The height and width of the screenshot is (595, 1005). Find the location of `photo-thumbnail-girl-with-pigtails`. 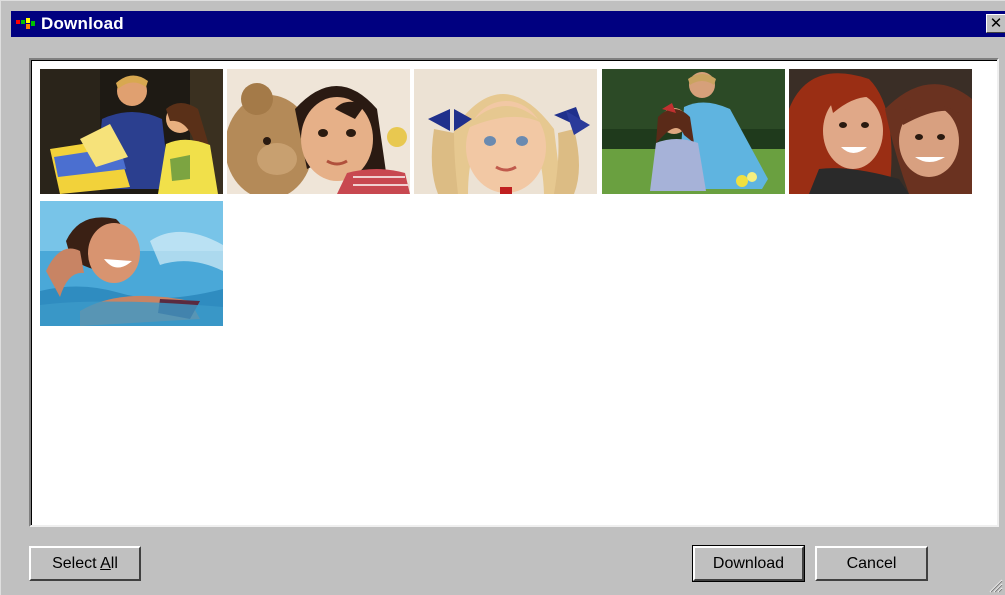

photo-thumbnail-girl-with-pigtails is located at coordinates (505, 131).